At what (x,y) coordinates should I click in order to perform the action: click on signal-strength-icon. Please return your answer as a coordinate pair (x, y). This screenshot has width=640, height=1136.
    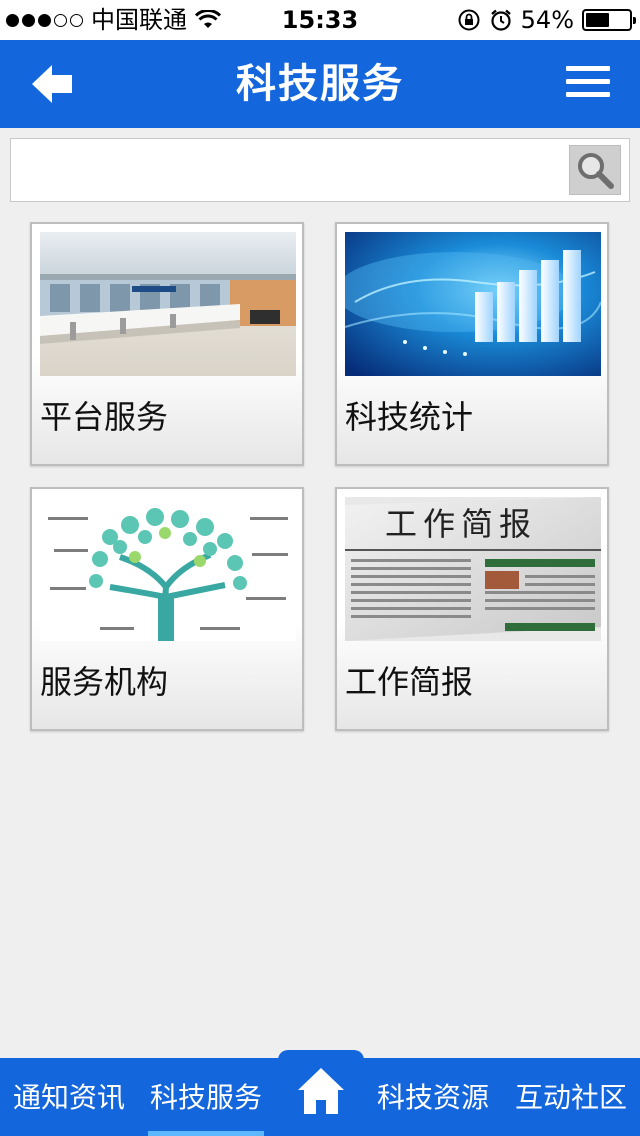
    Looking at the image, I should click on (44, 20).